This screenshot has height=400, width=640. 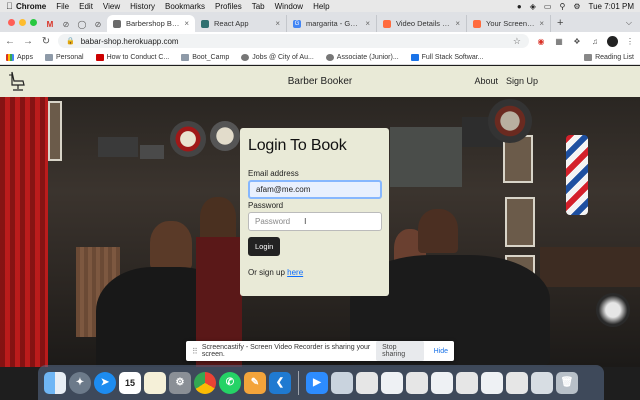 I want to click on drag-handle-icon: ⠿, so click(x=195, y=351).